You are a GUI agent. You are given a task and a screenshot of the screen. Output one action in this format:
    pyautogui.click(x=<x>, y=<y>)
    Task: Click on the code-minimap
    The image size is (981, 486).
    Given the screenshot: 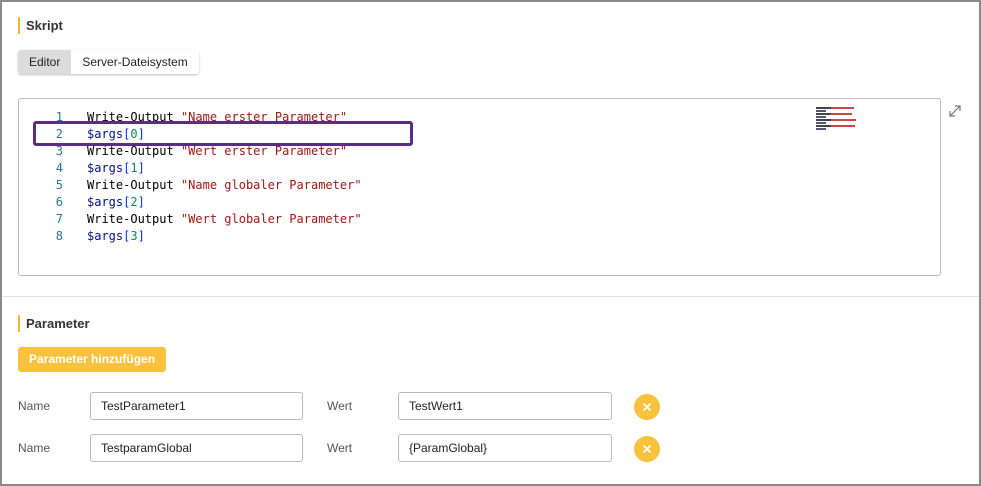 What is the action you would take?
    pyautogui.click(x=836, y=119)
    